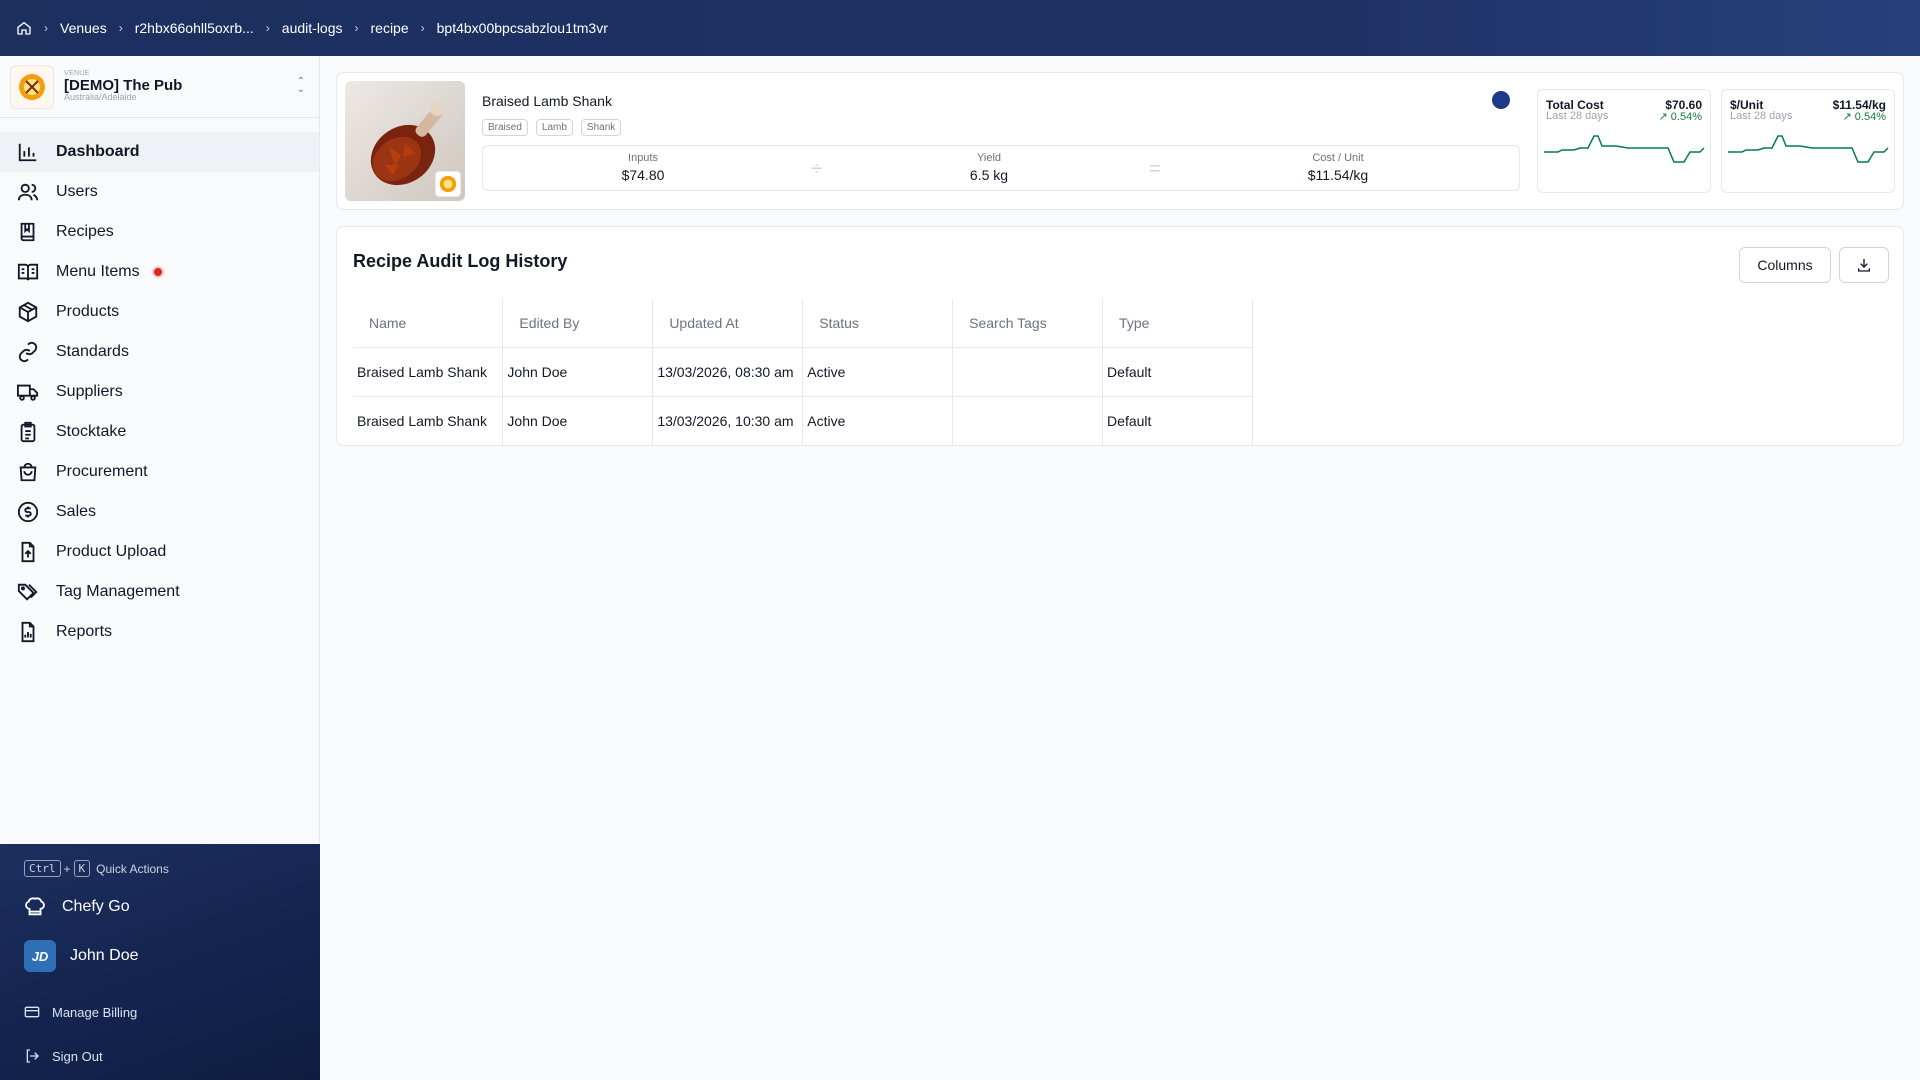 The width and height of the screenshot is (1920, 1080). What do you see at coordinates (84, 631) in the screenshot?
I see `sidebar-item-label: Reports` at bounding box center [84, 631].